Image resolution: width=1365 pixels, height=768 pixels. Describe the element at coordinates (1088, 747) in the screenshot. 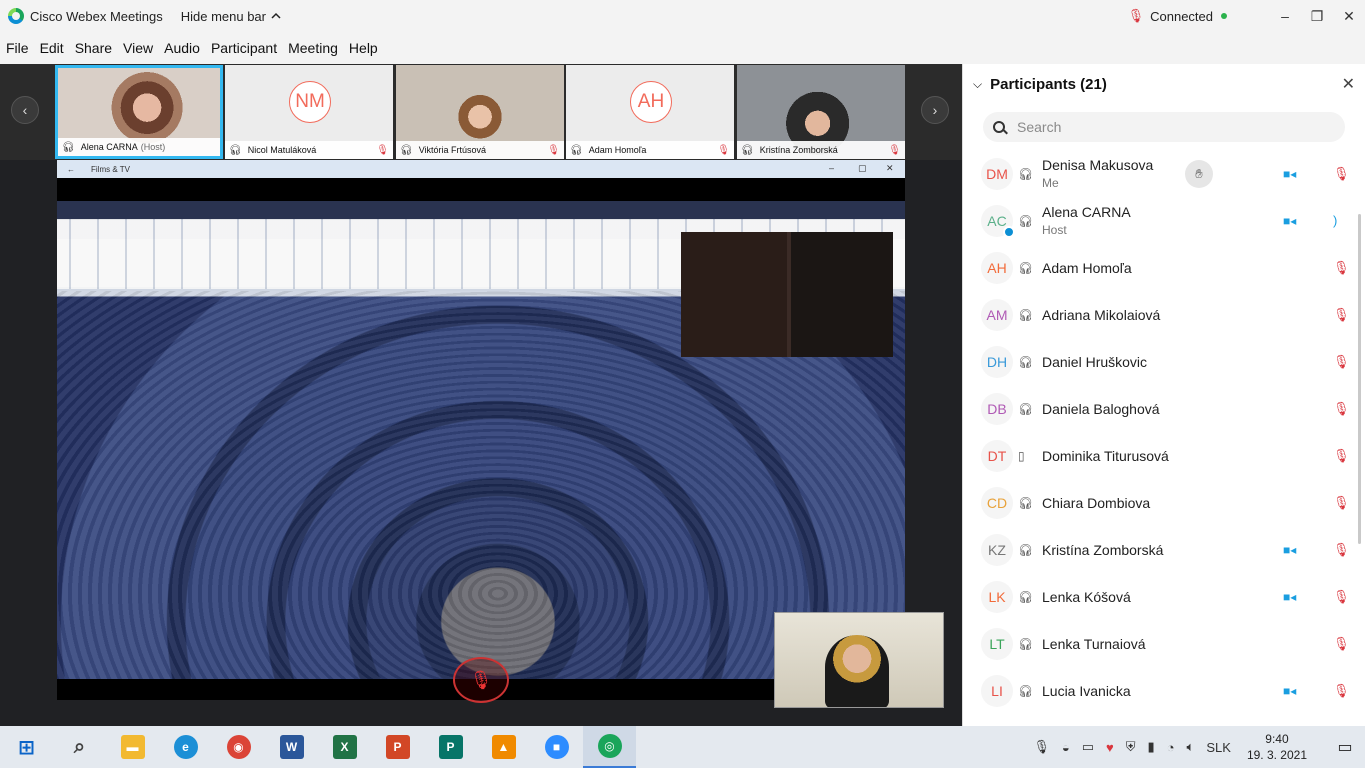

I see `monitor-icon: ▭` at that location.